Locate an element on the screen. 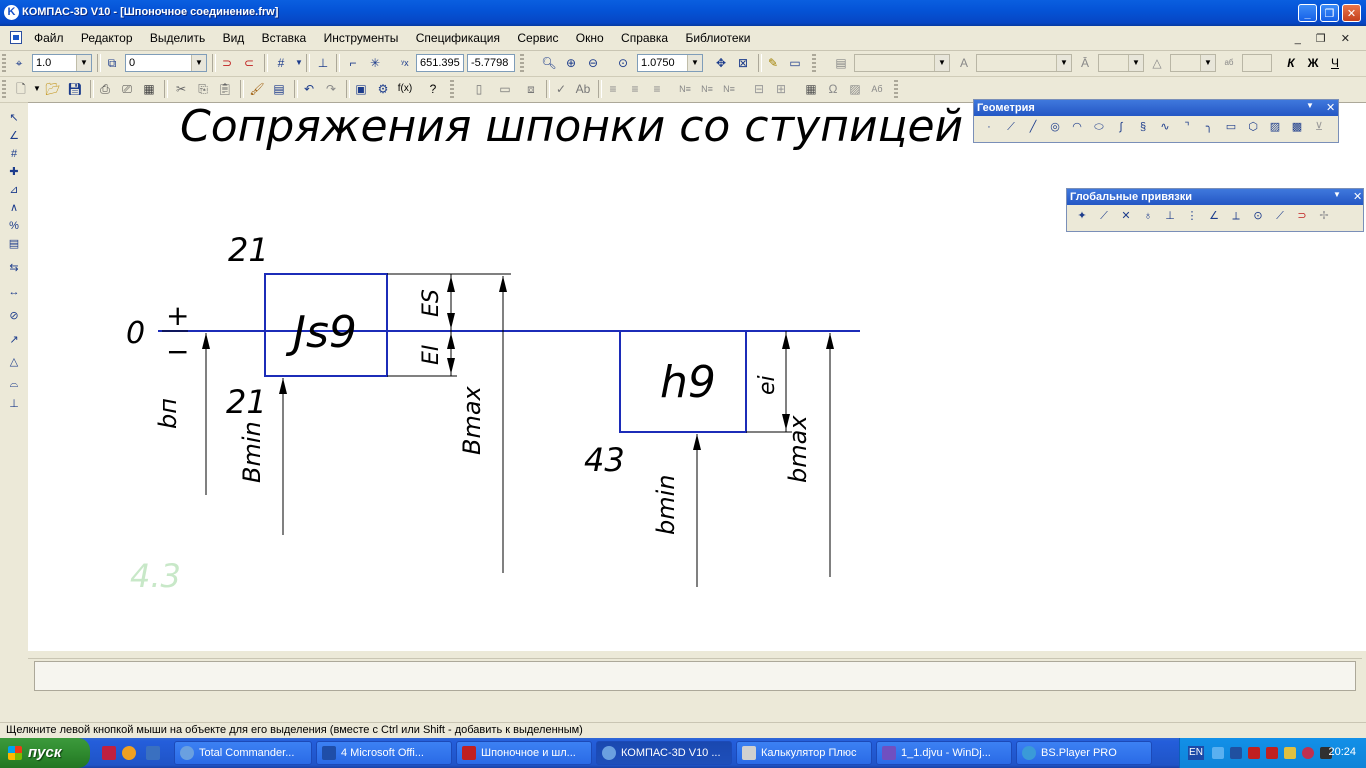 This screenshot has width=1366, height=768. geometry-tool-icon: ∠ is located at coordinates (14, 136).